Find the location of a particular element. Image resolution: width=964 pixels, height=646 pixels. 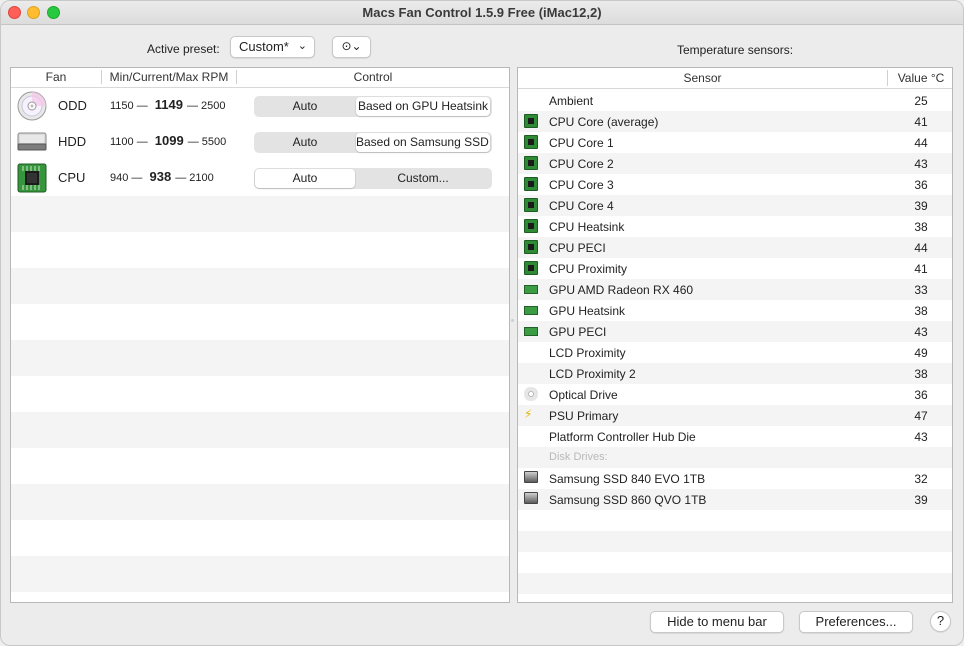

sensor-value: 41 is located at coordinates (921, 122).